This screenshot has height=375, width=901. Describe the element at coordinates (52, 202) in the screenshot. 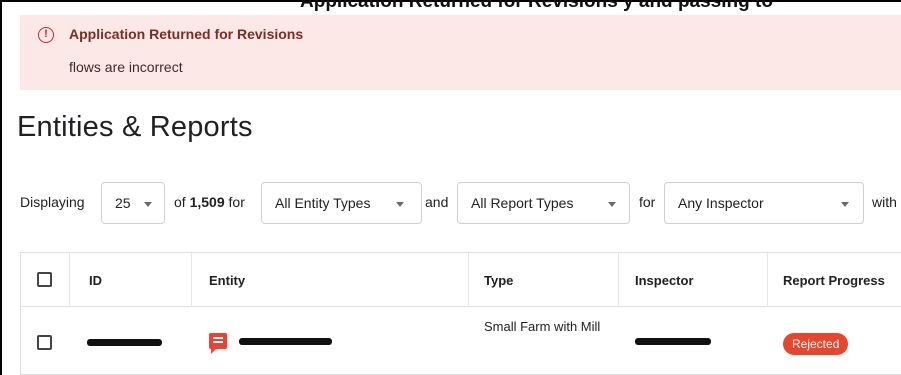

I see `displaying-label: Displaying` at that location.